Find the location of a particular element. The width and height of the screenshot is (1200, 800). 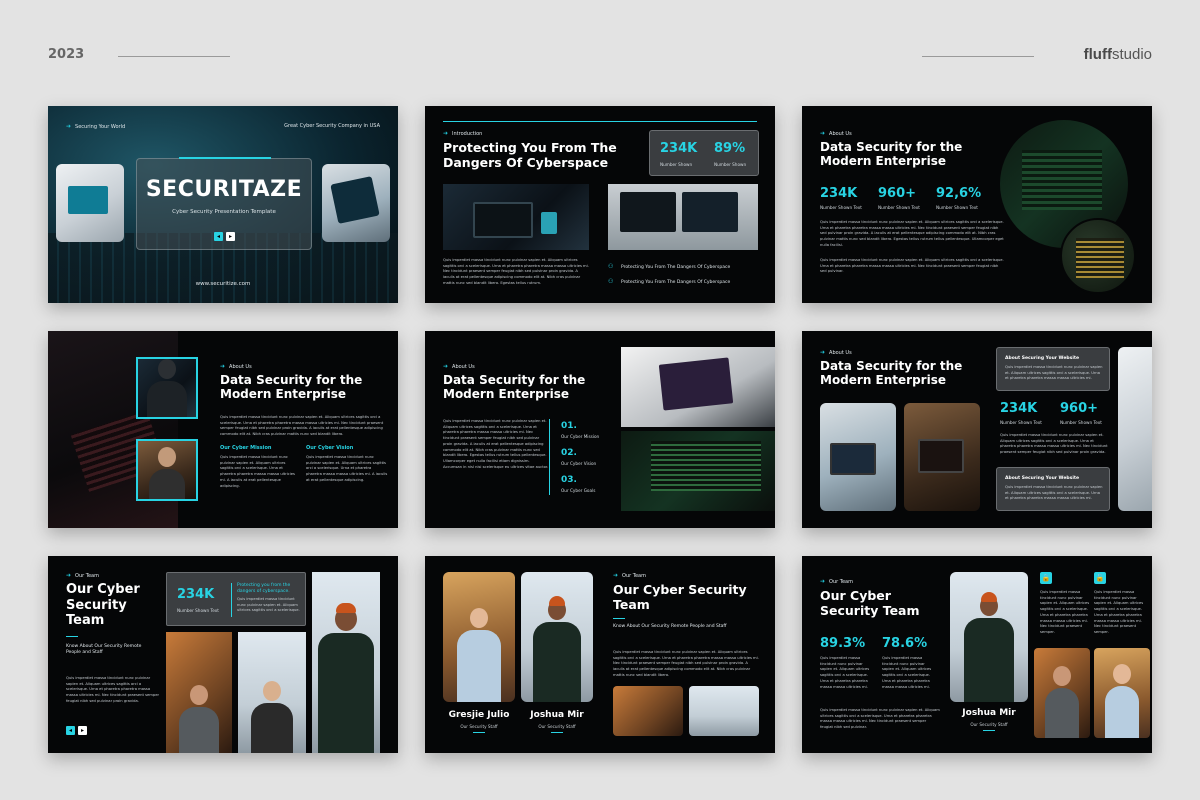

woman-blue-photo is located at coordinates (1122, 693).